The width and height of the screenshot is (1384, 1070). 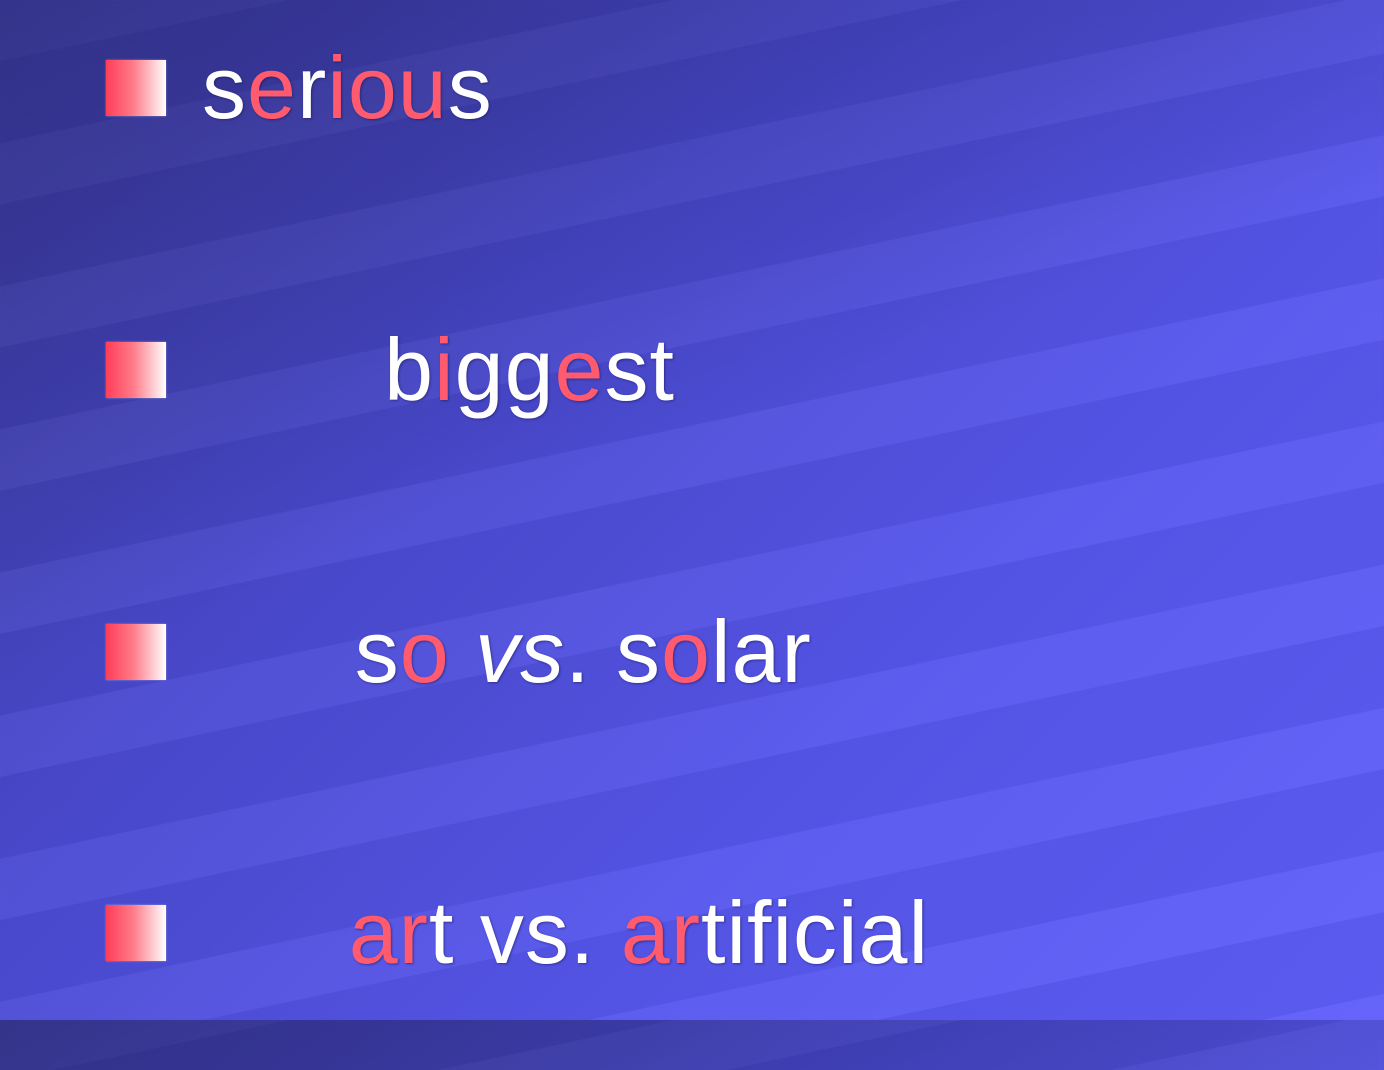 I want to click on bullet-text: art vs. artificial, so click(x=562, y=933).